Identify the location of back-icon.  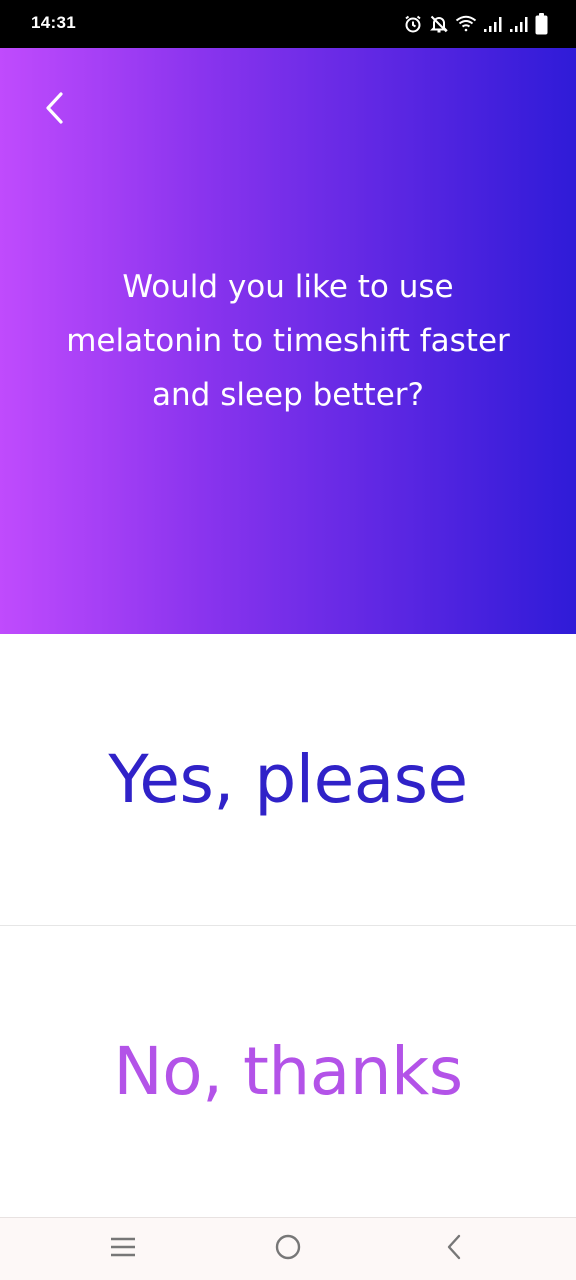
(454, 1249).